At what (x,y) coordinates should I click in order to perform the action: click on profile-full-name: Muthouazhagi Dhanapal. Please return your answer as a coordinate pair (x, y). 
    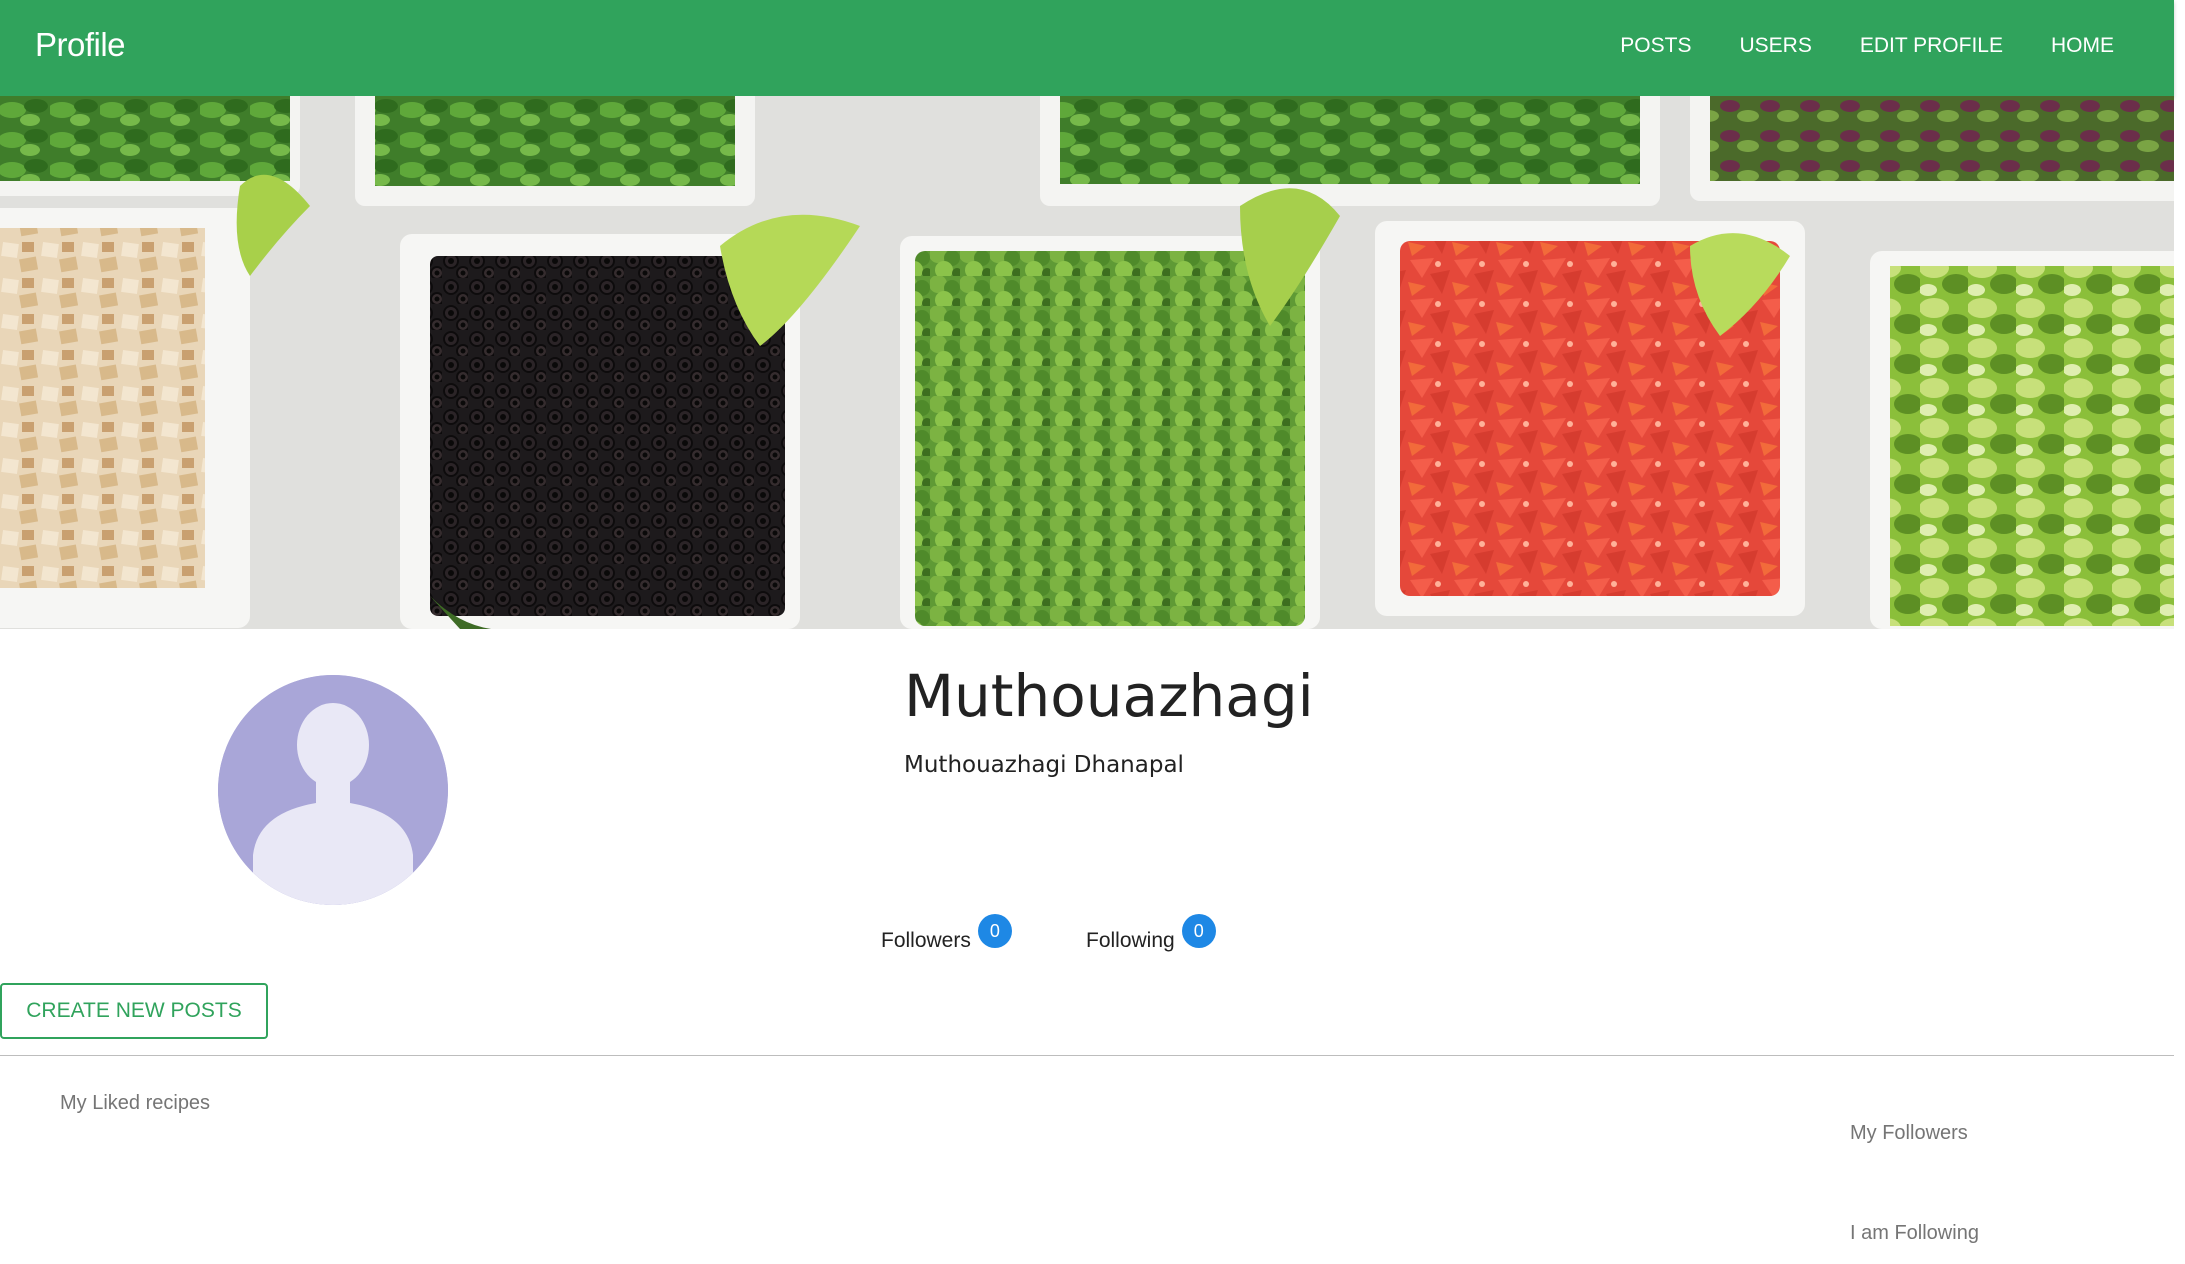
    Looking at the image, I should click on (1044, 765).